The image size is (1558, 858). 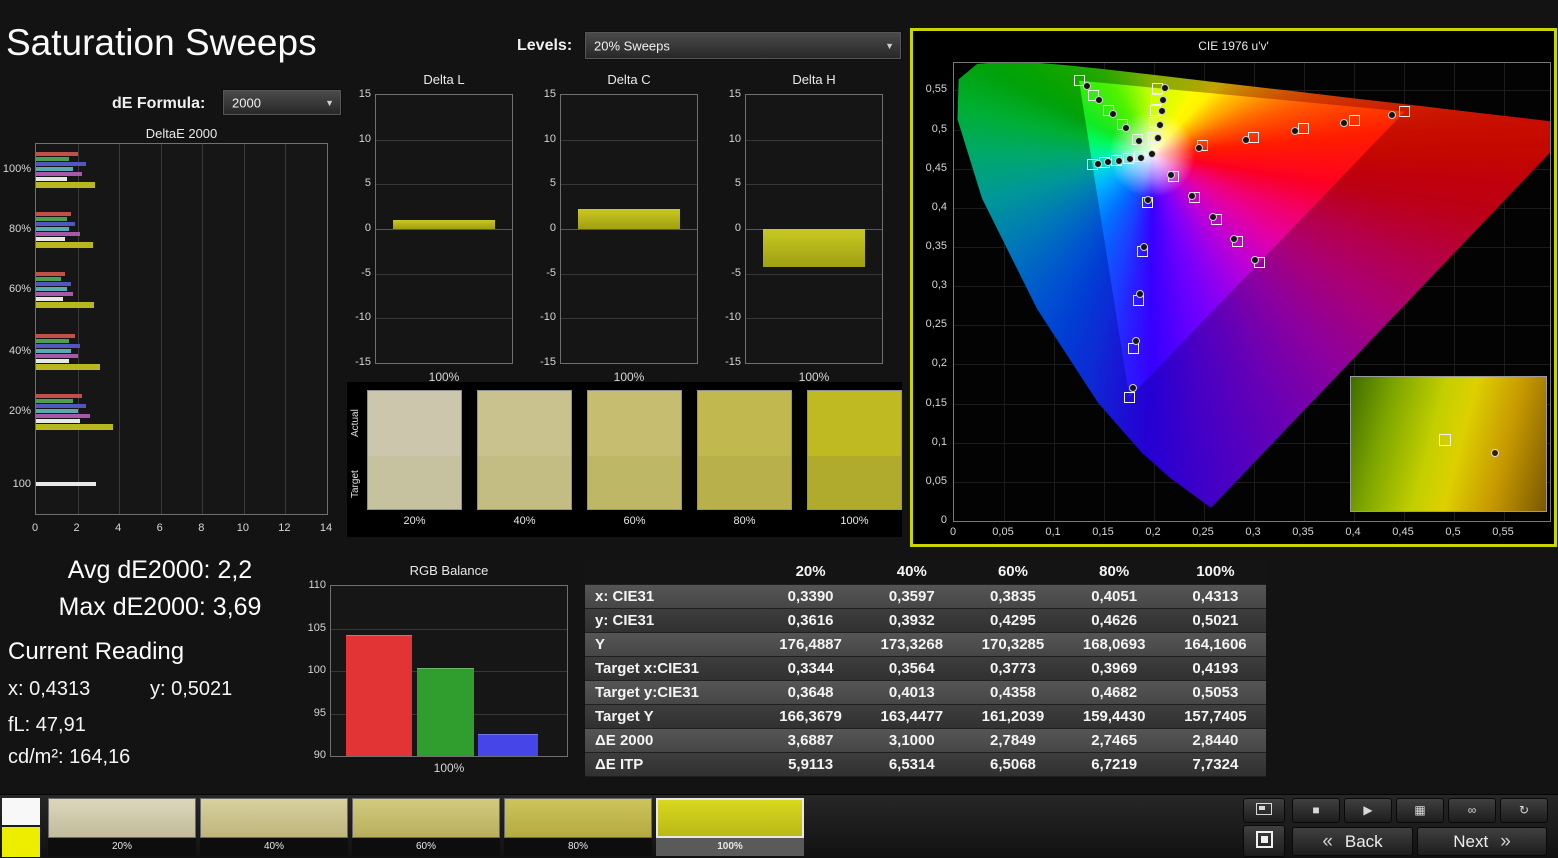 I want to click on table-cell: 170,3285, so click(x=1013, y=644).